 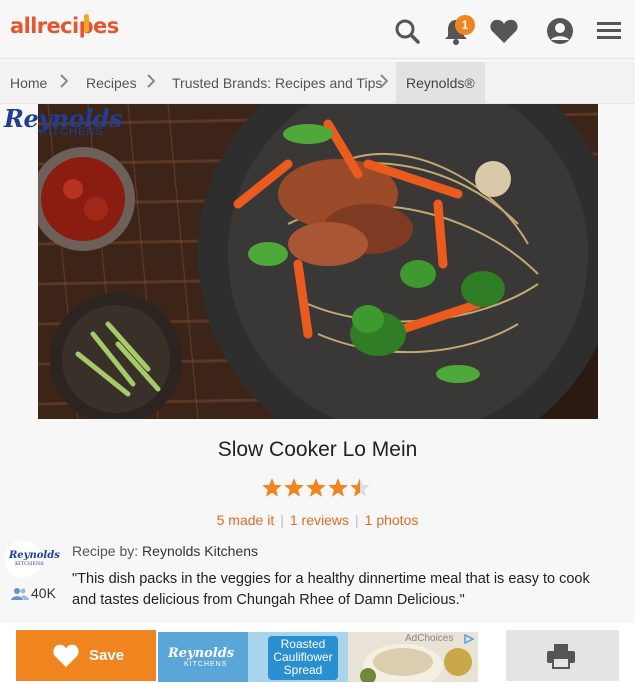 What do you see at coordinates (303, 657) in the screenshot?
I see `ad-headline: Roasted Cauliflower Spread` at bounding box center [303, 657].